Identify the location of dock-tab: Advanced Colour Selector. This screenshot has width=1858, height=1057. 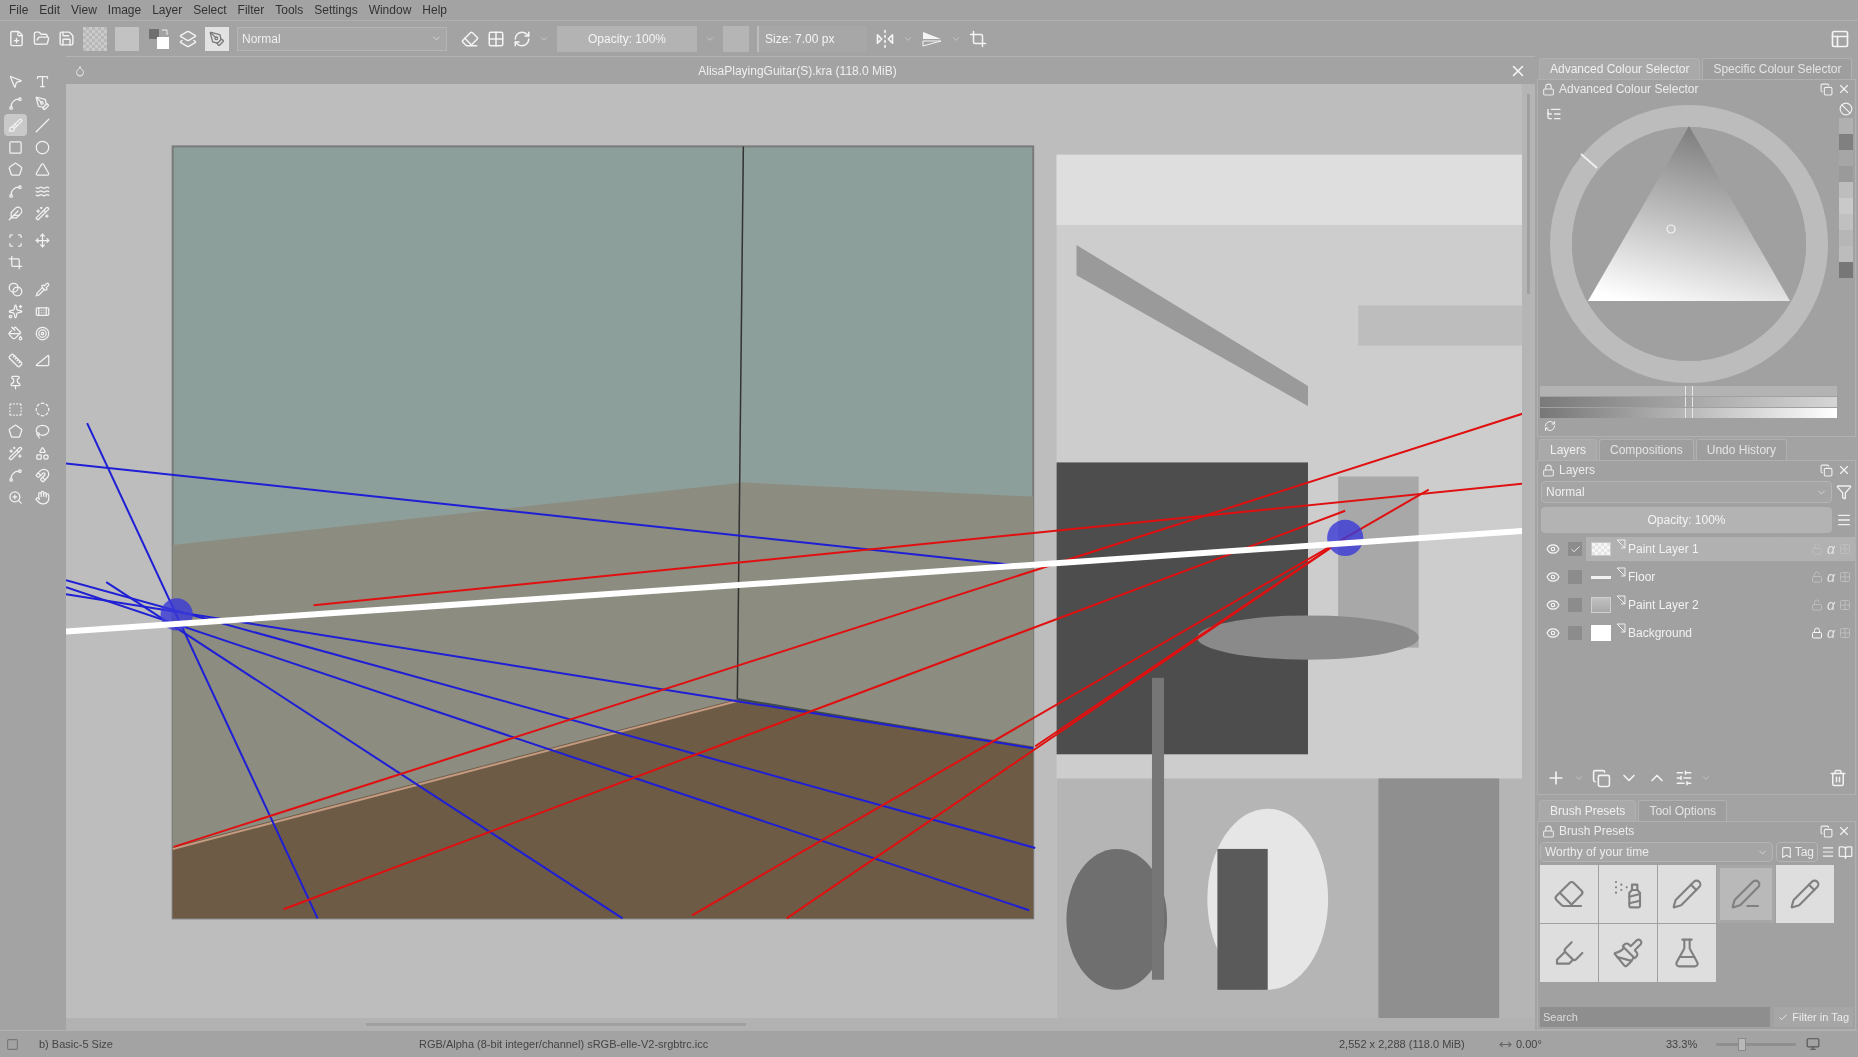
(1620, 68).